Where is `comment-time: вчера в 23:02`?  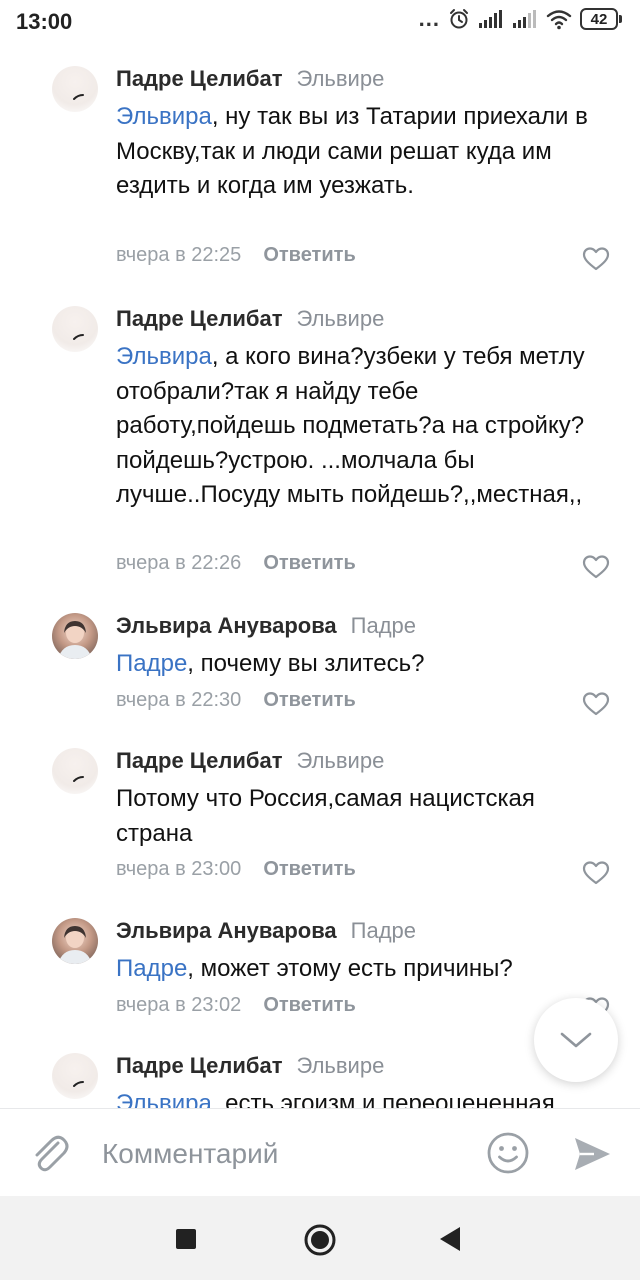
comment-time: вчера в 23:02 is located at coordinates (179, 1005).